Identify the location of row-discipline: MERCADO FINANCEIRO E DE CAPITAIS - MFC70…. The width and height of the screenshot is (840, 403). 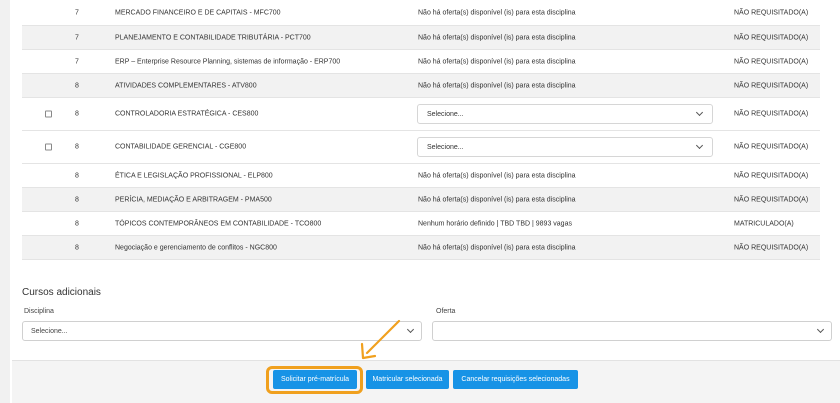
(198, 12).